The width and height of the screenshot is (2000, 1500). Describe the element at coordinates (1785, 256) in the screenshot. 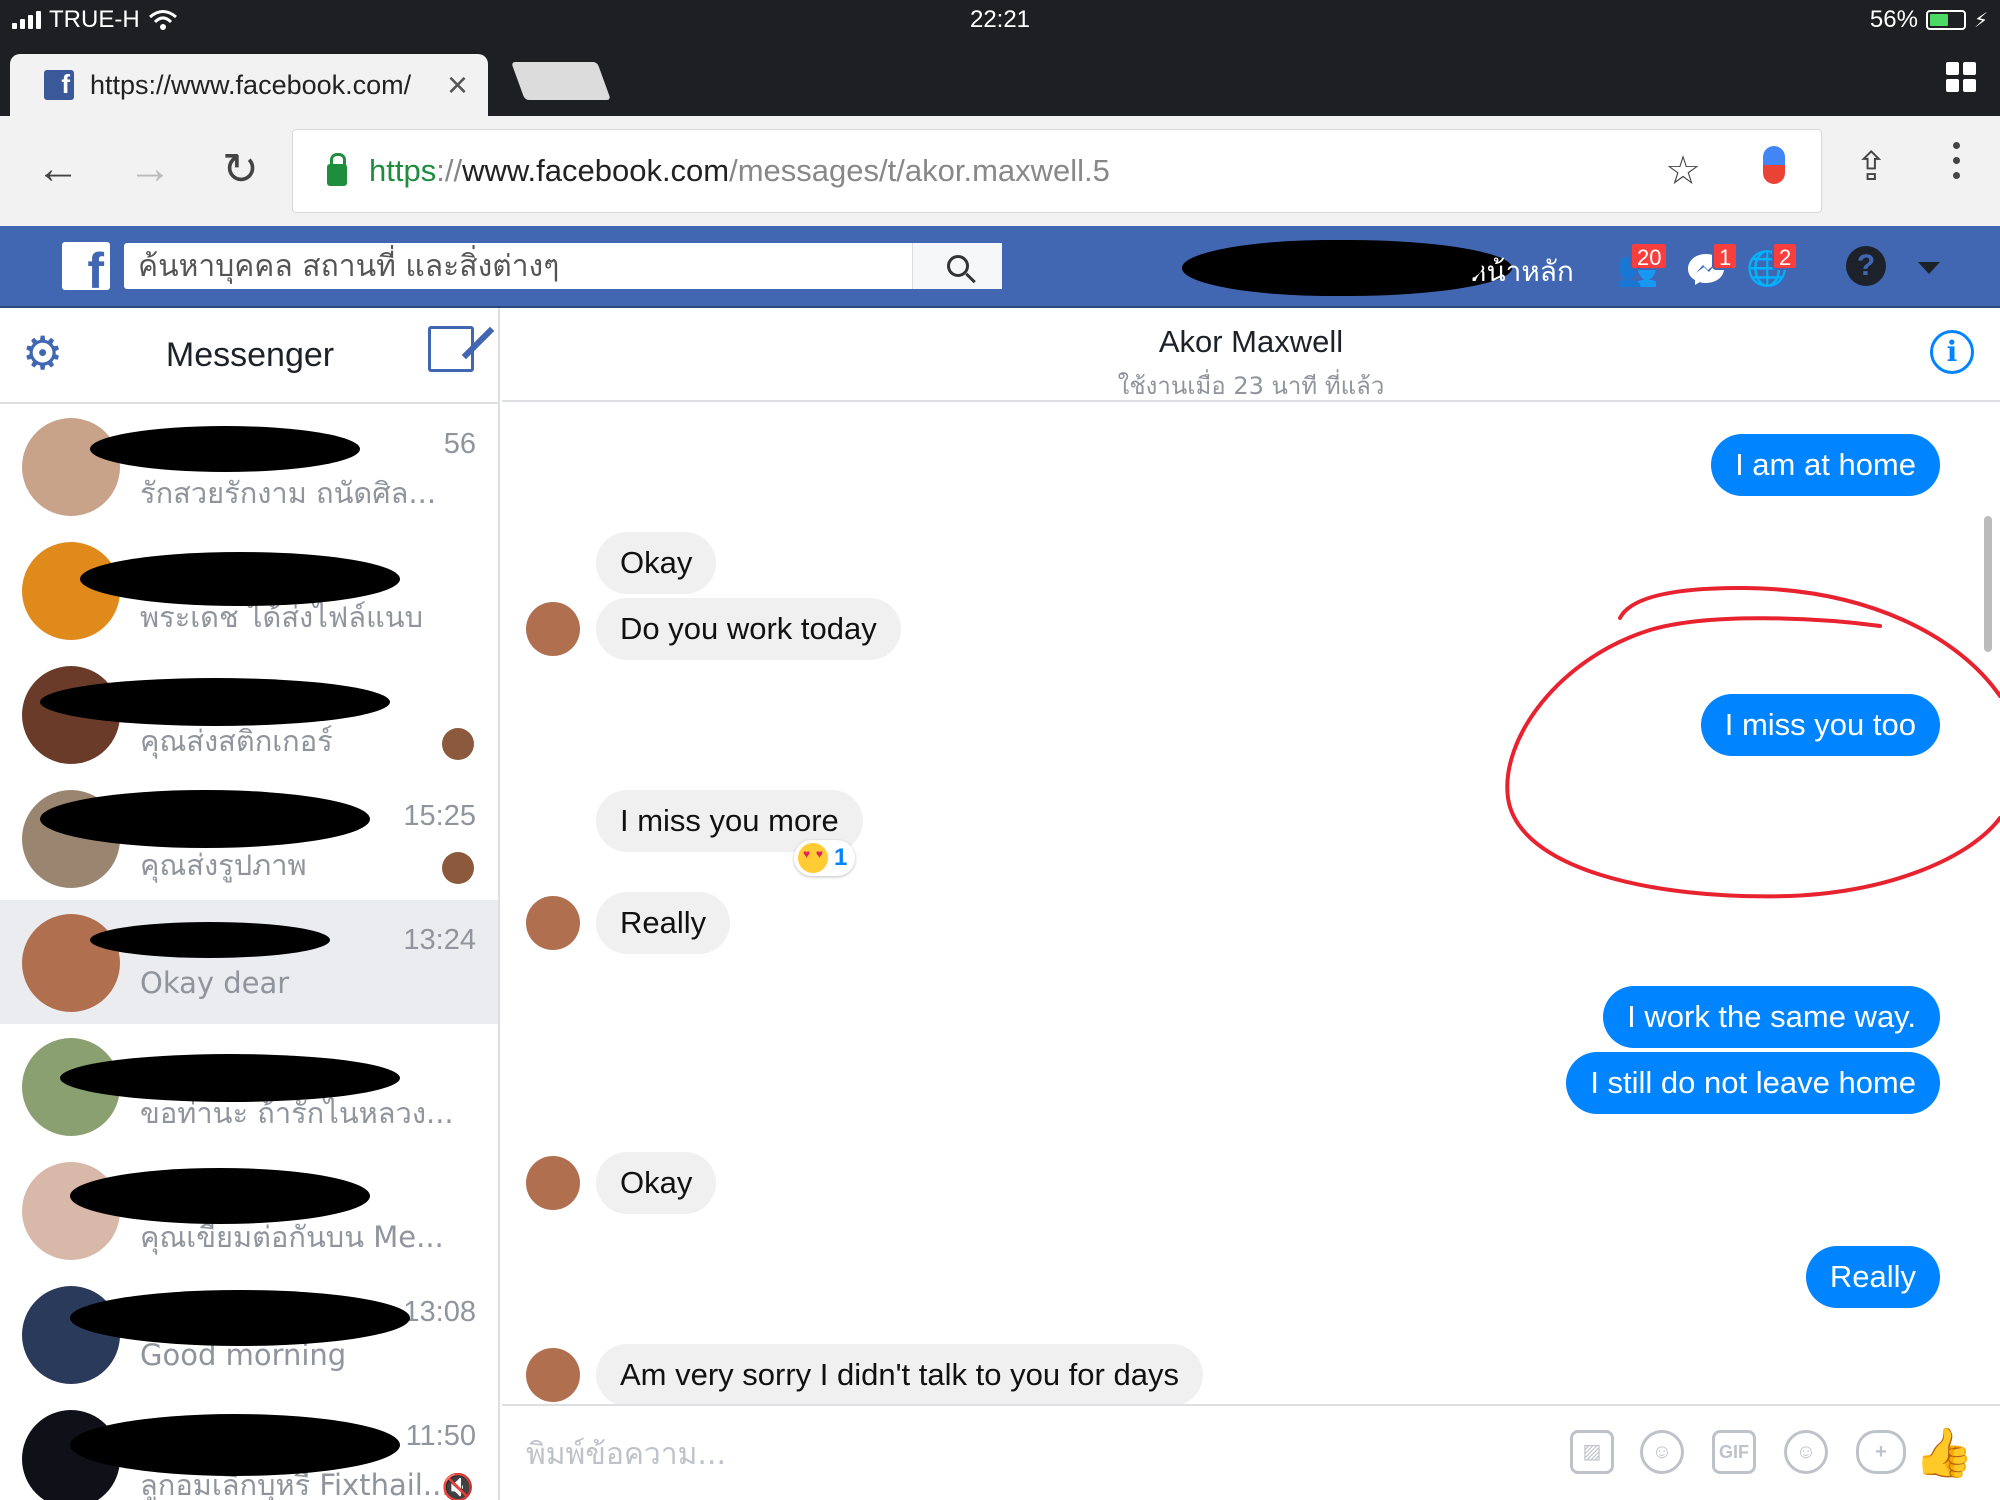

I see `notifications-badge: 2` at that location.